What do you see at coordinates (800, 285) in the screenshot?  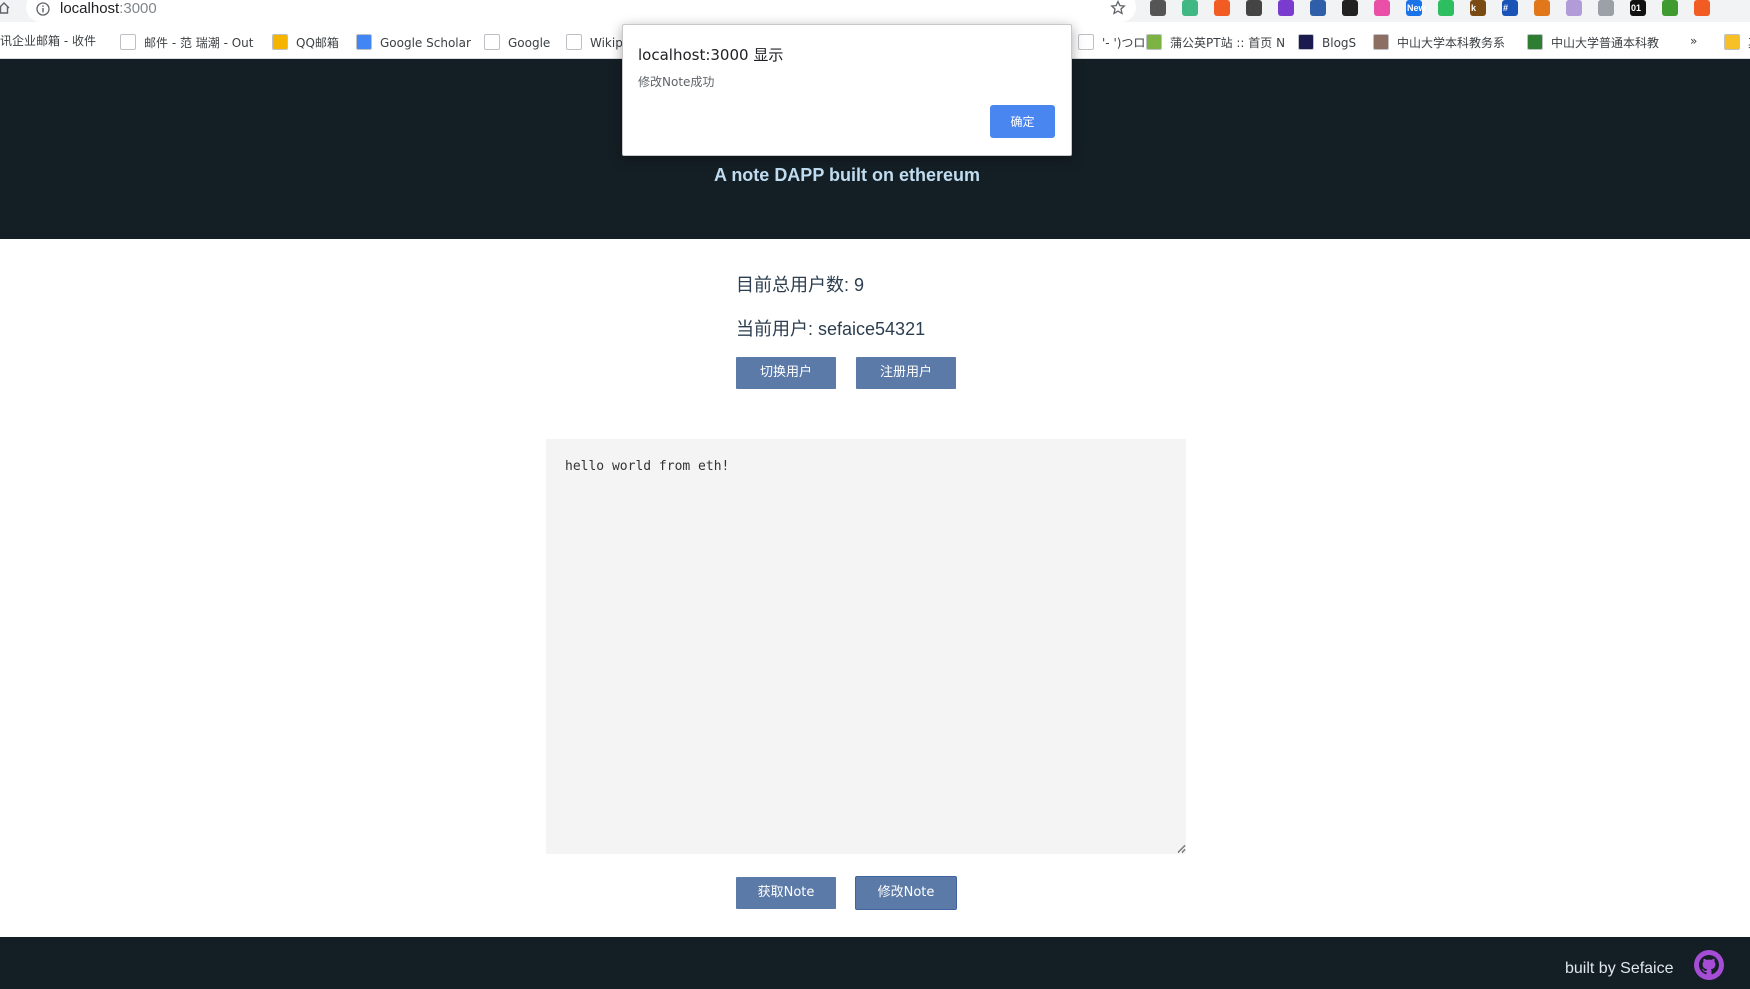 I see `total-users-count: 目前总用户数: 9` at bounding box center [800, 285].